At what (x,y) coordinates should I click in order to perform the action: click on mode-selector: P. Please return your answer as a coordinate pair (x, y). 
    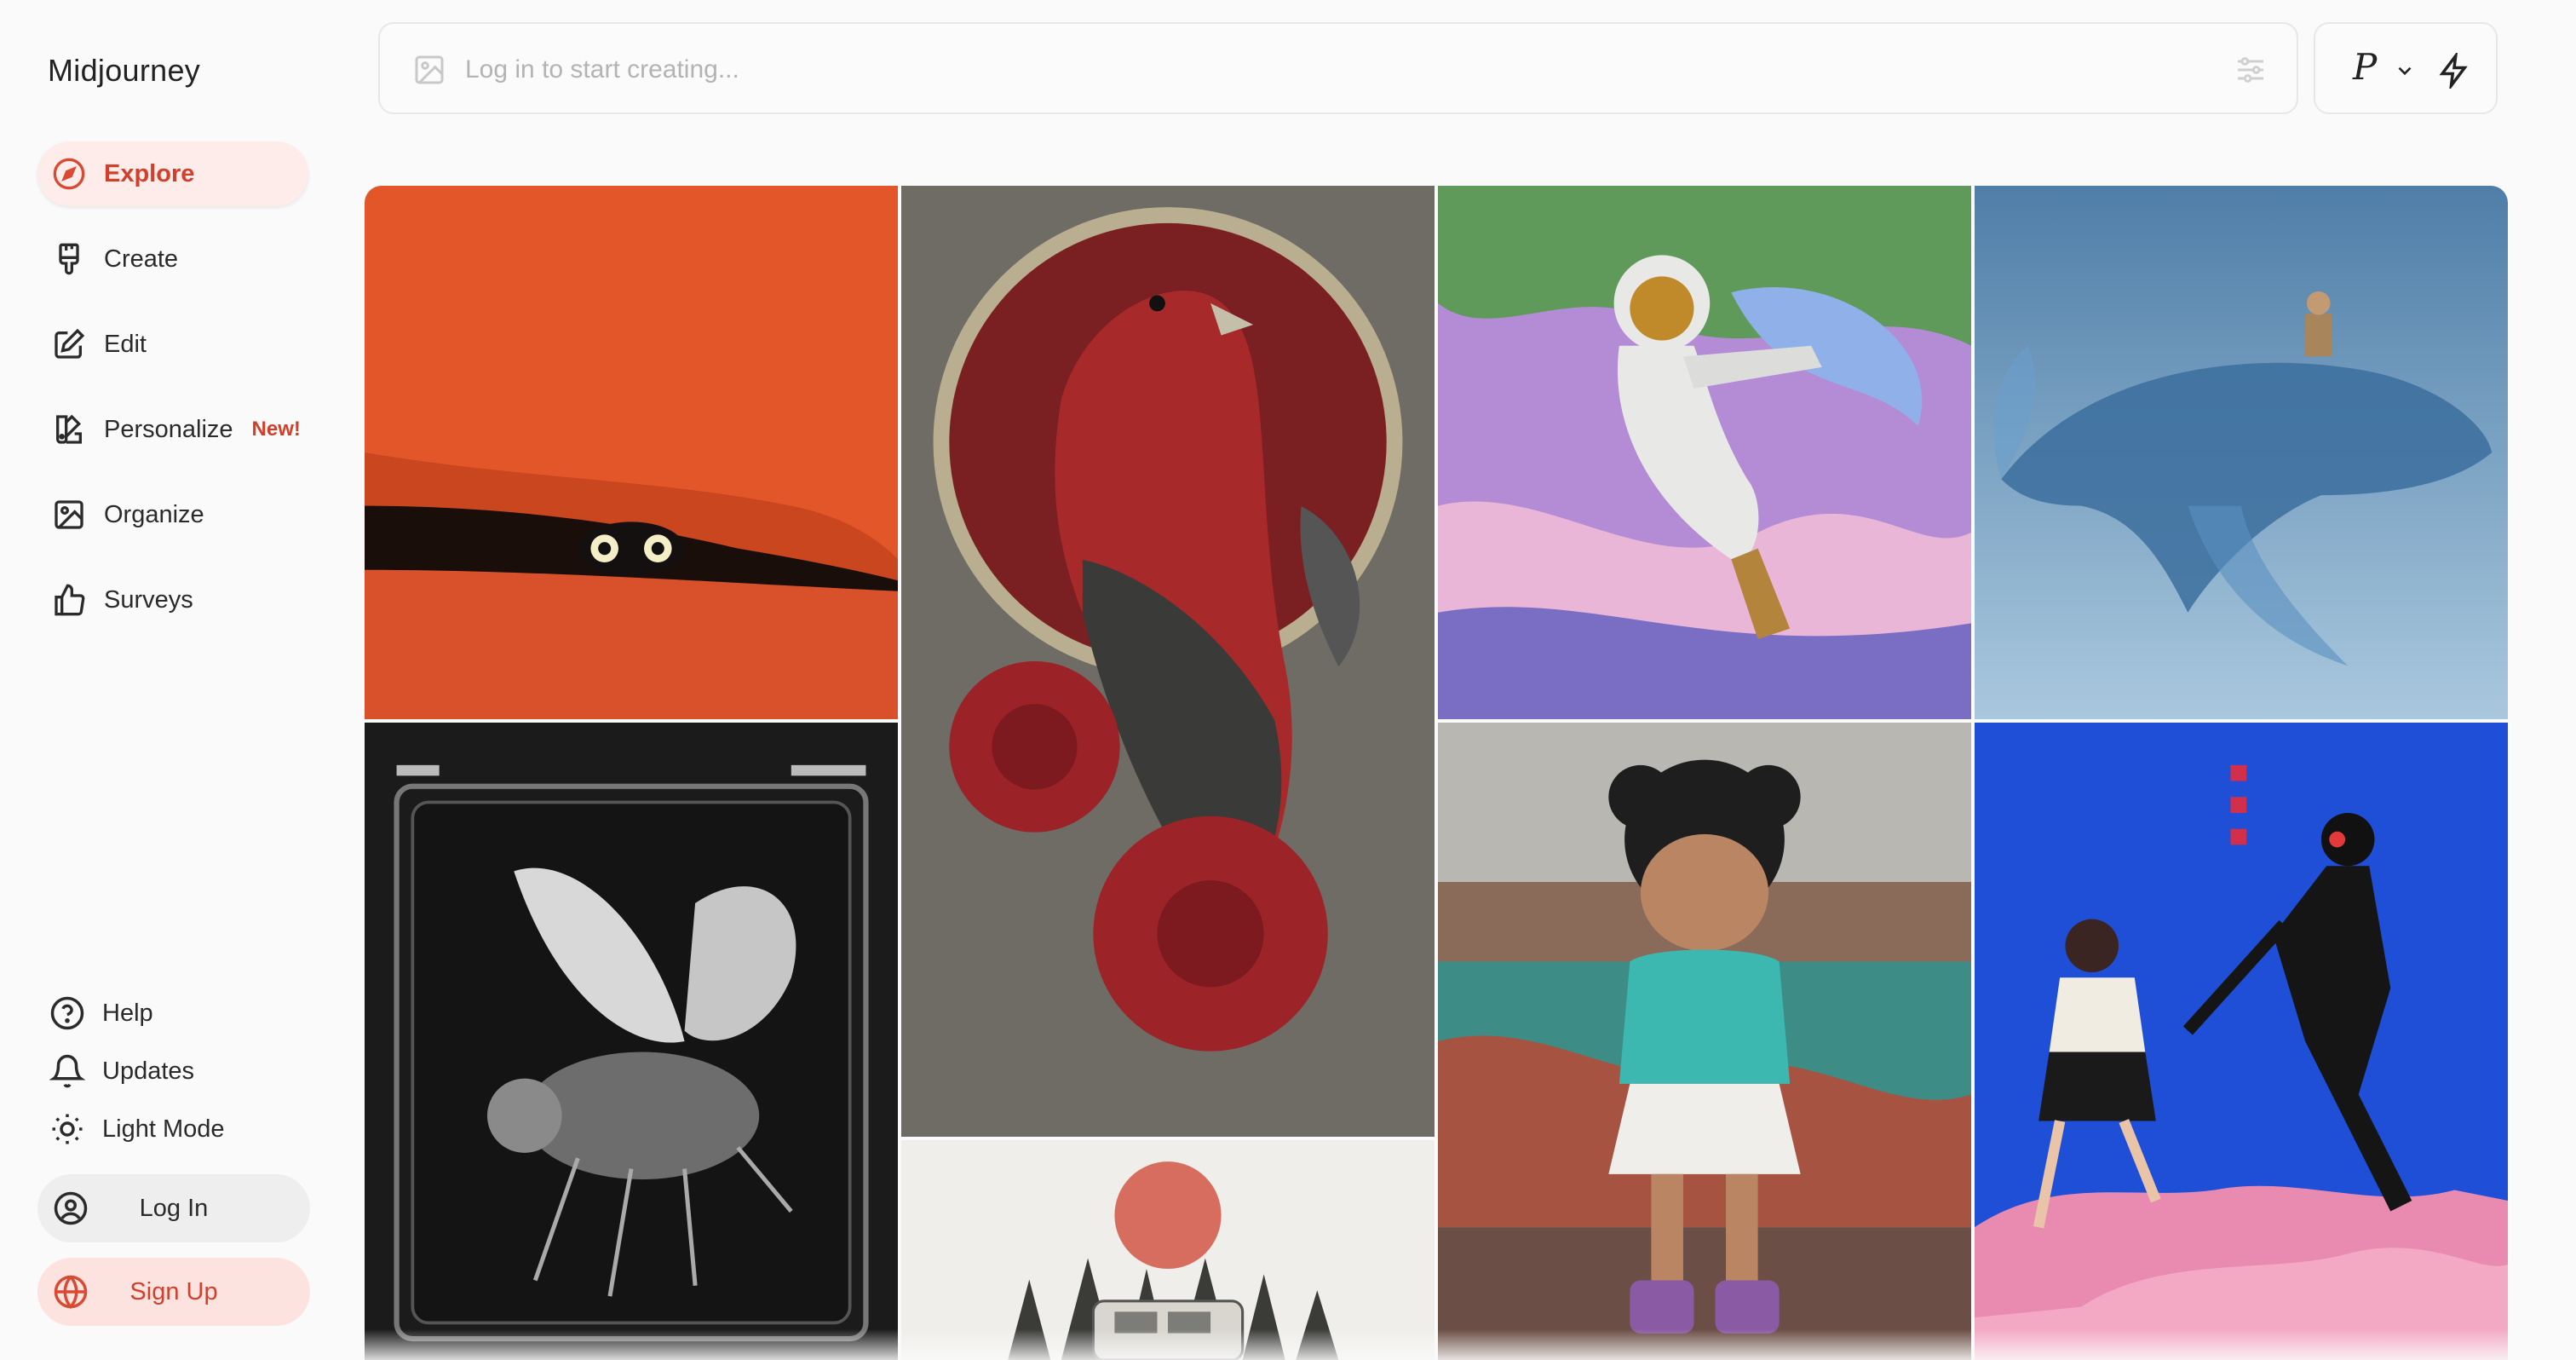
    Looking at the image, I should click on (2406, 68).